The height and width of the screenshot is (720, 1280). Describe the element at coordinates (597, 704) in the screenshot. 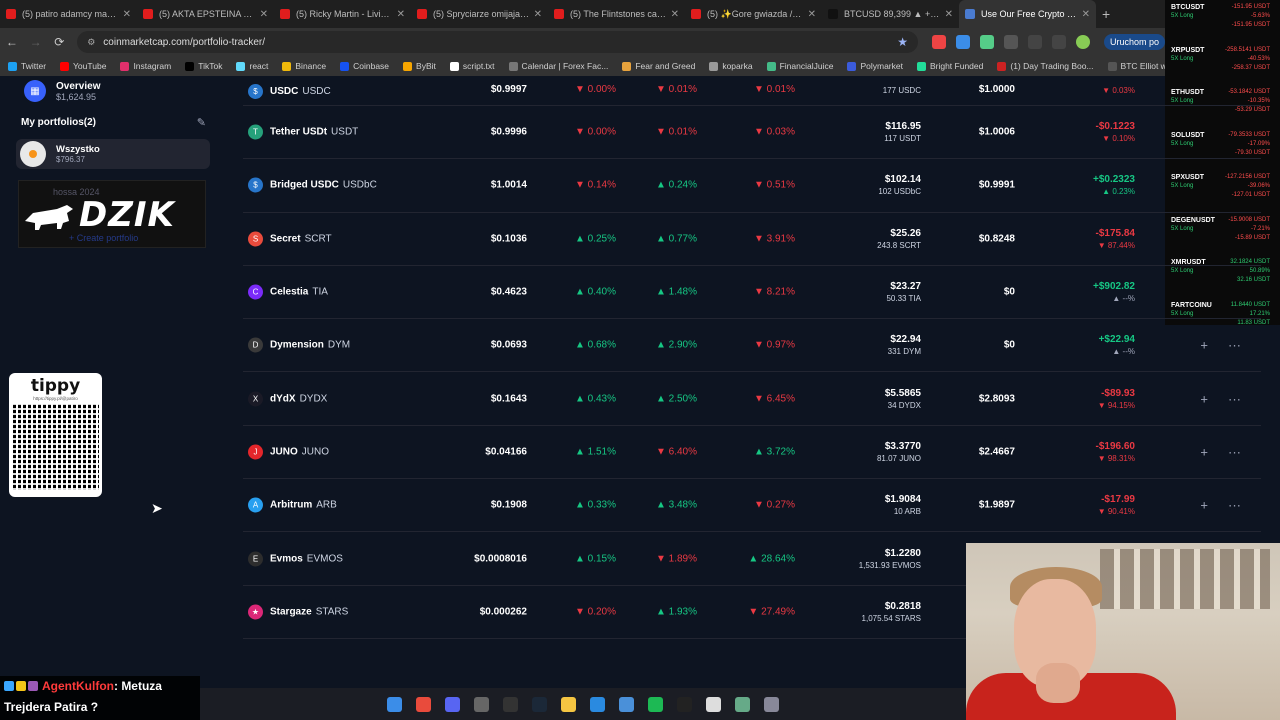

I see `ccleaner-icon` at that location.